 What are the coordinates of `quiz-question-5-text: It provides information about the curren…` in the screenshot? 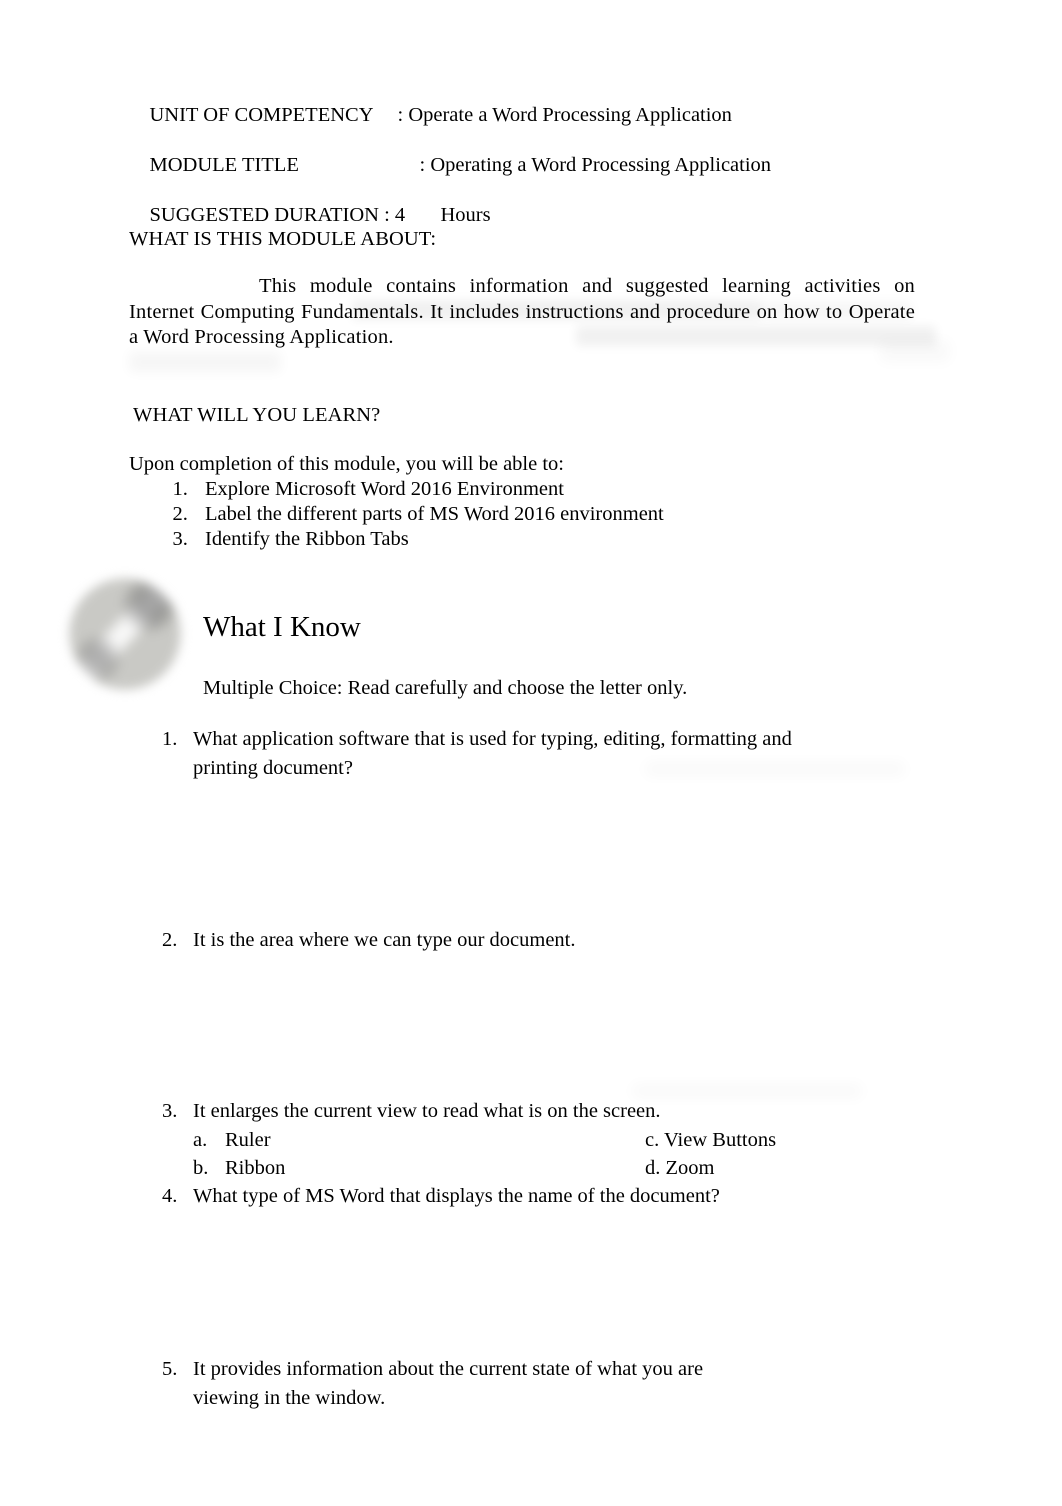 It's located at (448, 1383).